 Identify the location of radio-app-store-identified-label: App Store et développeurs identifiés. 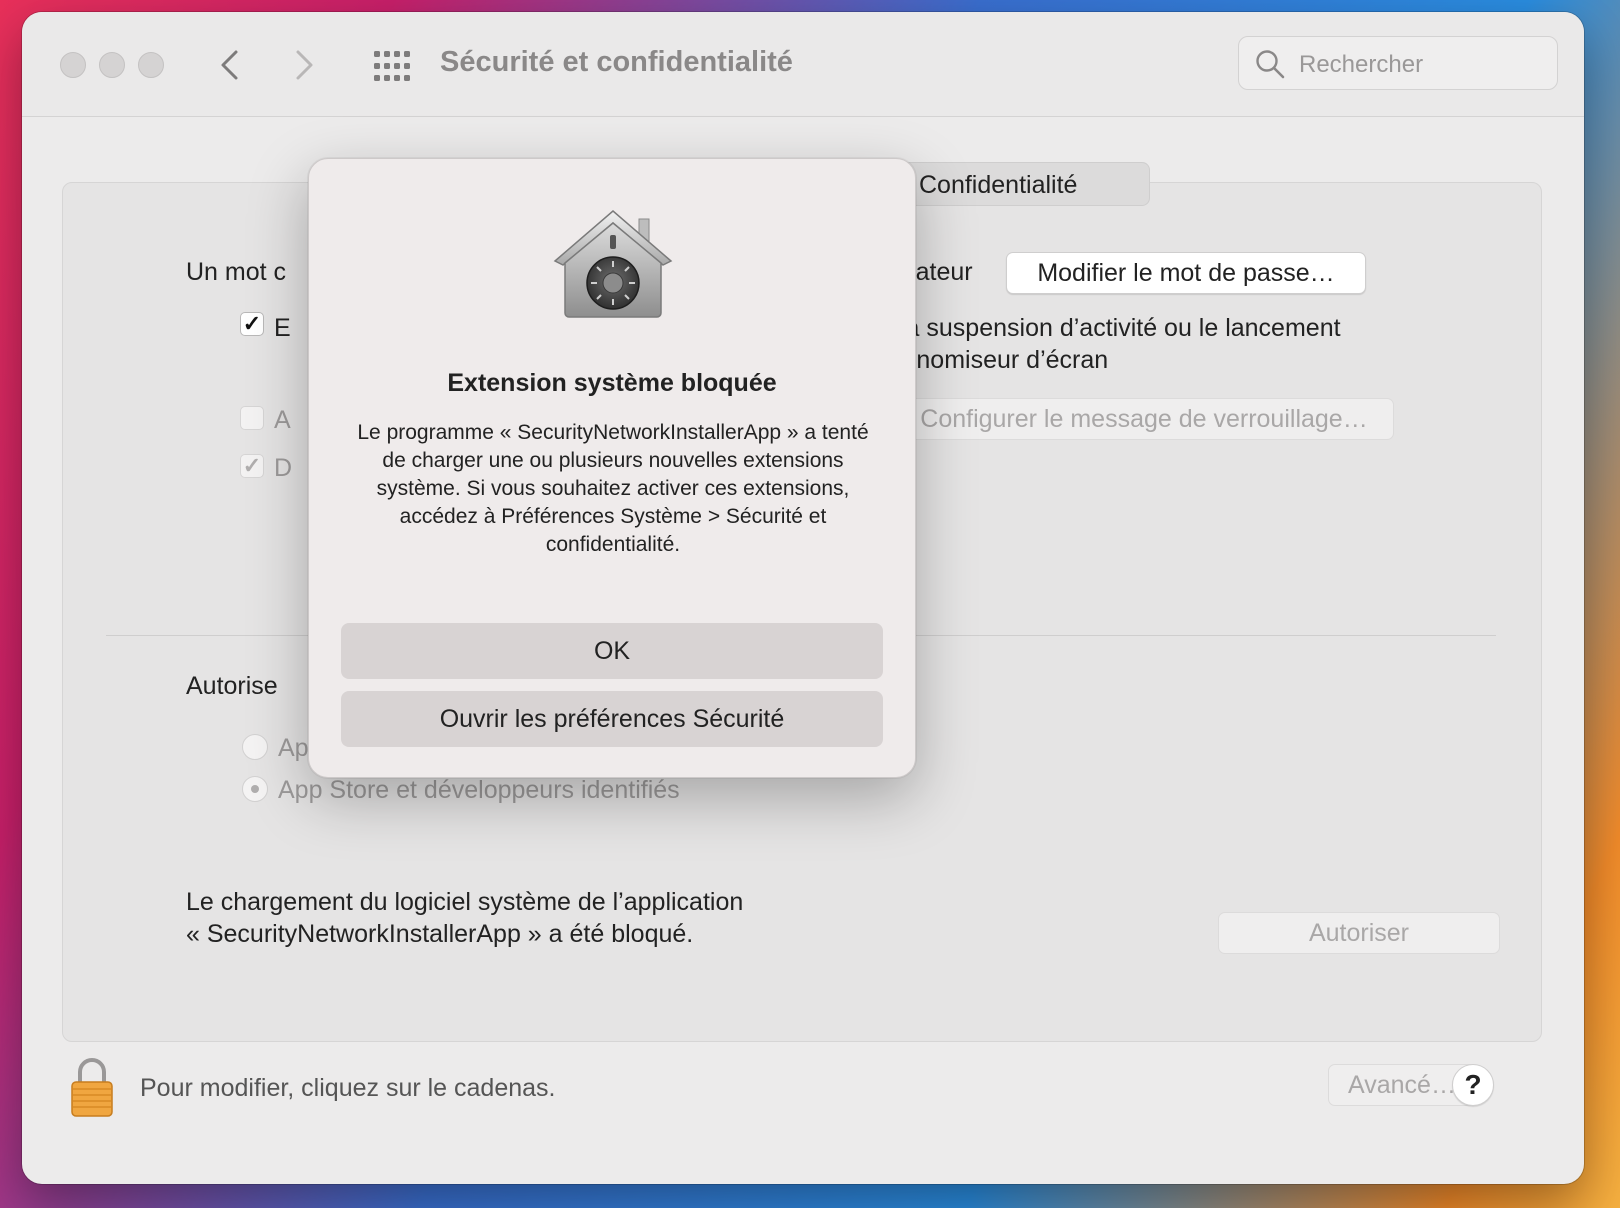
(479, 790).